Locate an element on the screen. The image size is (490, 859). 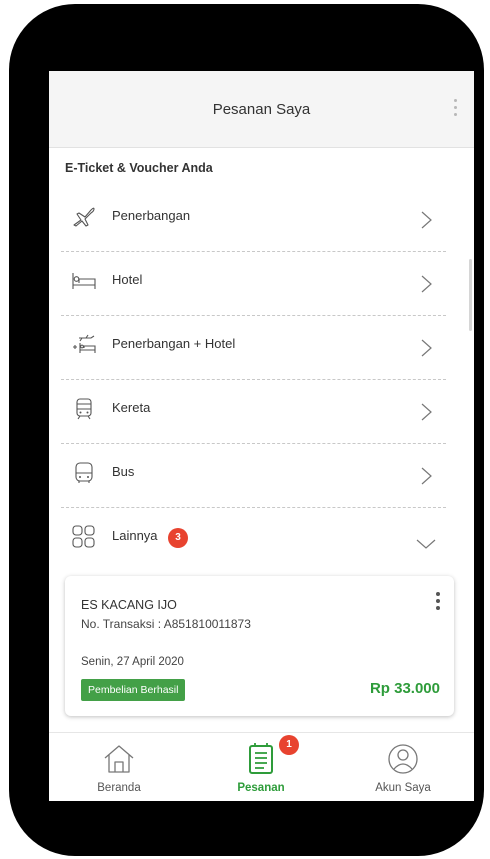
nav-label: Pesanan is located at coordinates (261, 788).